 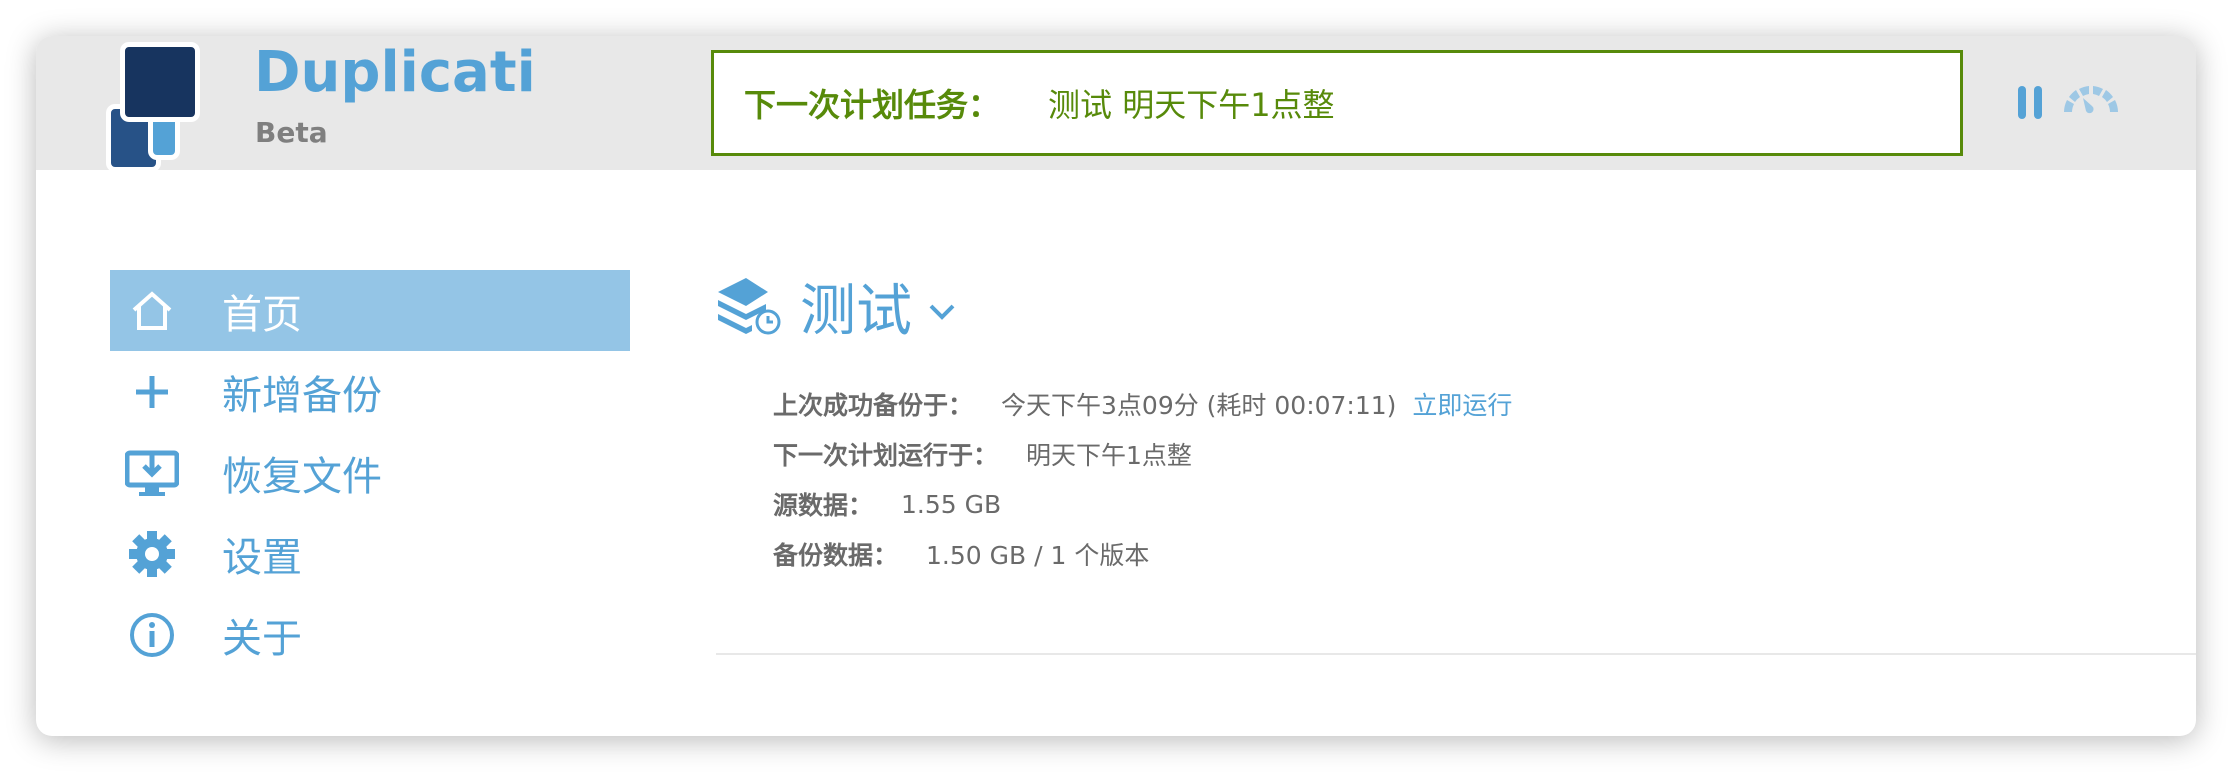 What do you see at coordinates (1109, 455) in the screenshot?
I see `next-run-value: 明天下午1点整` at bounding box center [1109, 455].